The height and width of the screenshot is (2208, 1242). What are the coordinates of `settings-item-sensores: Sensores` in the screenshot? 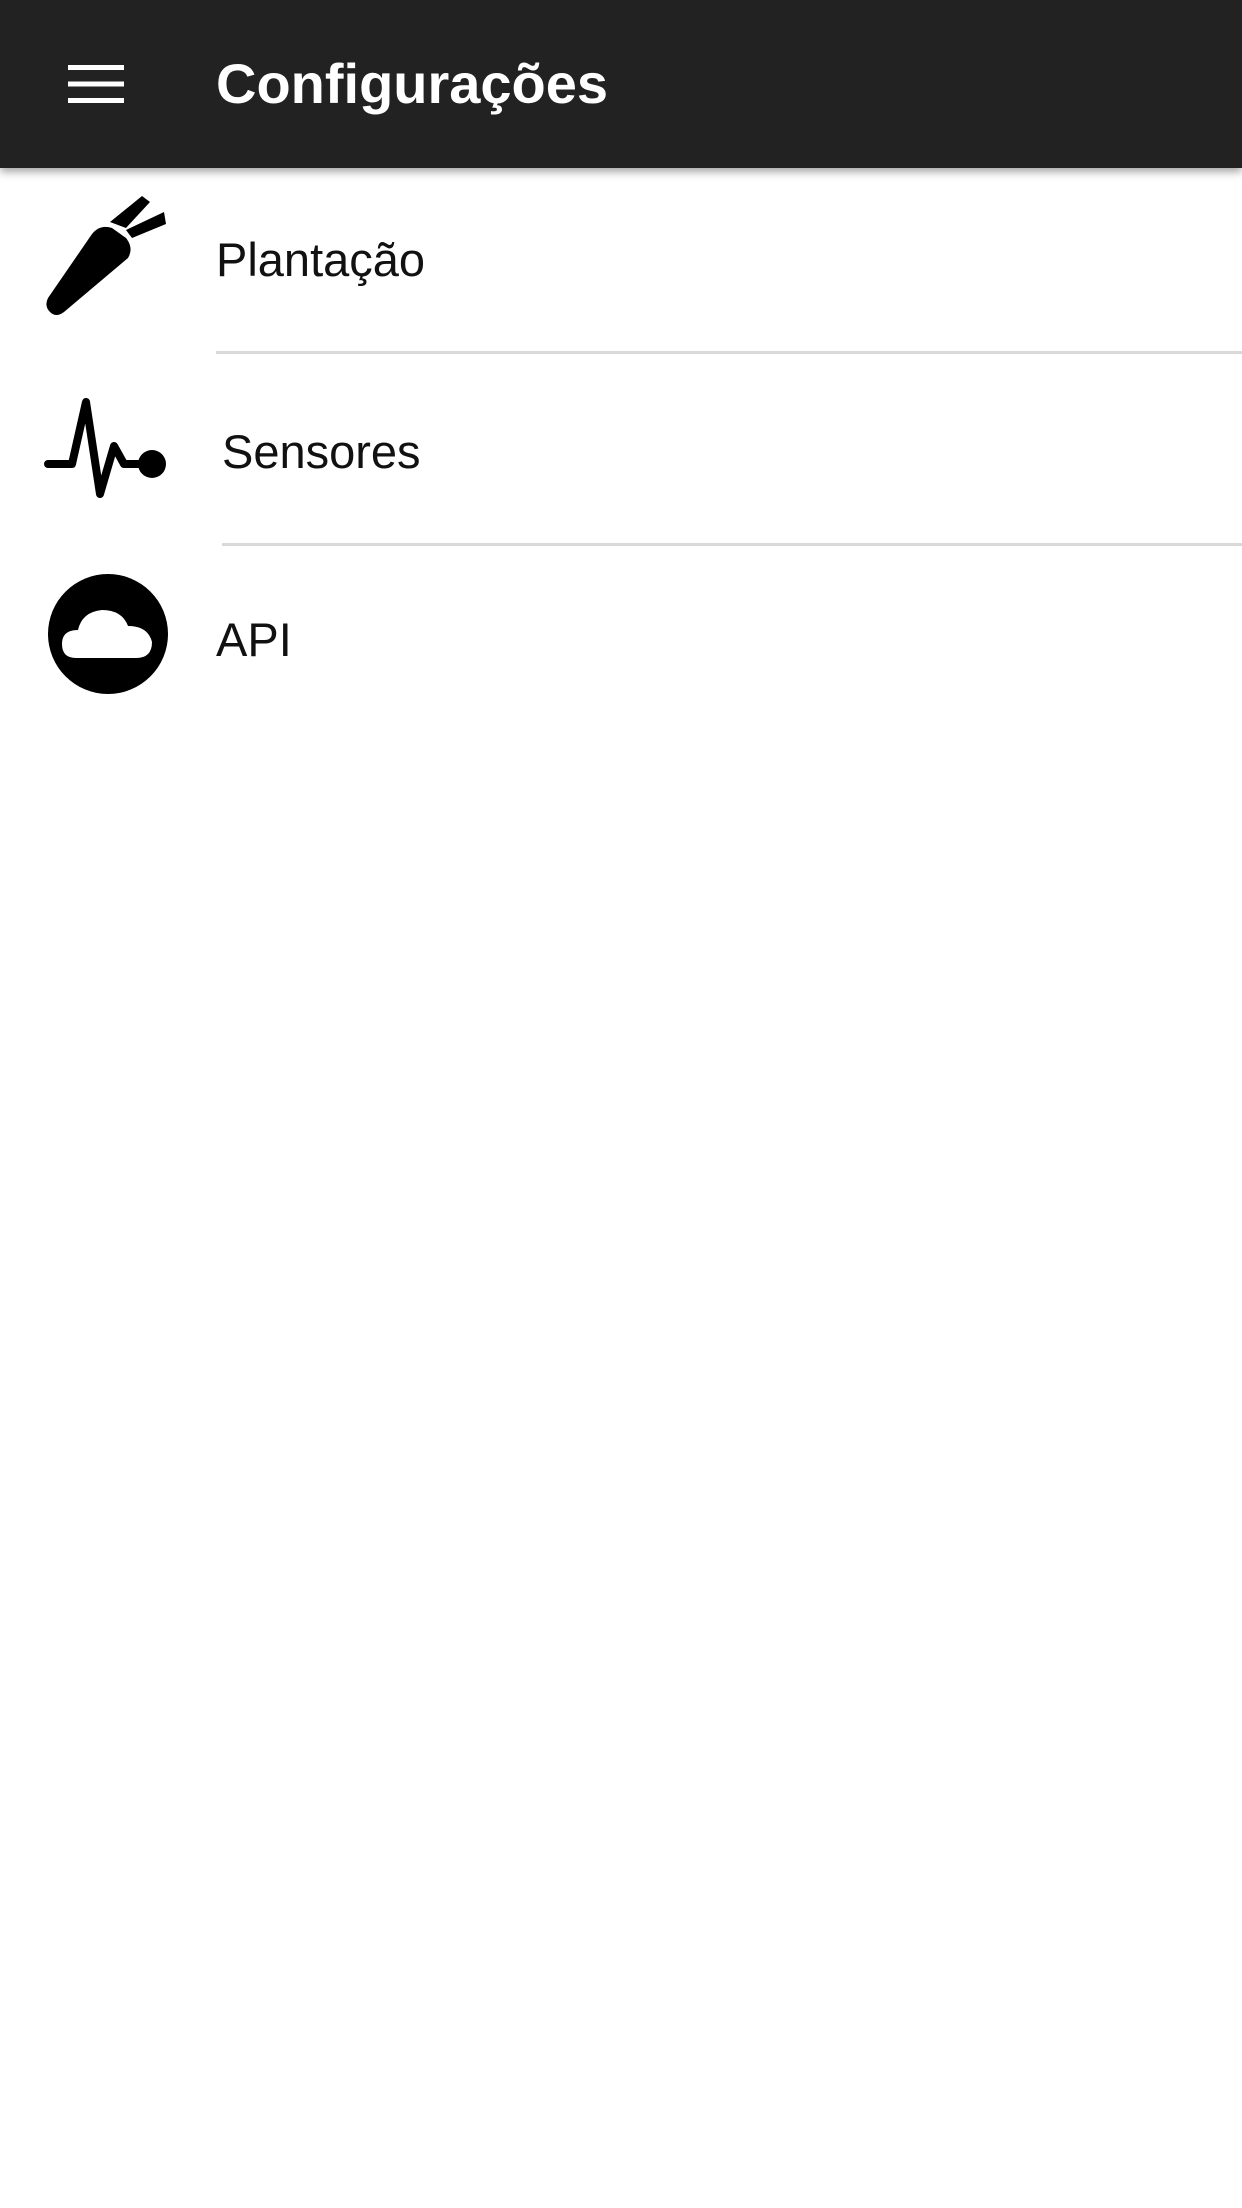 It's located at (621, 450).